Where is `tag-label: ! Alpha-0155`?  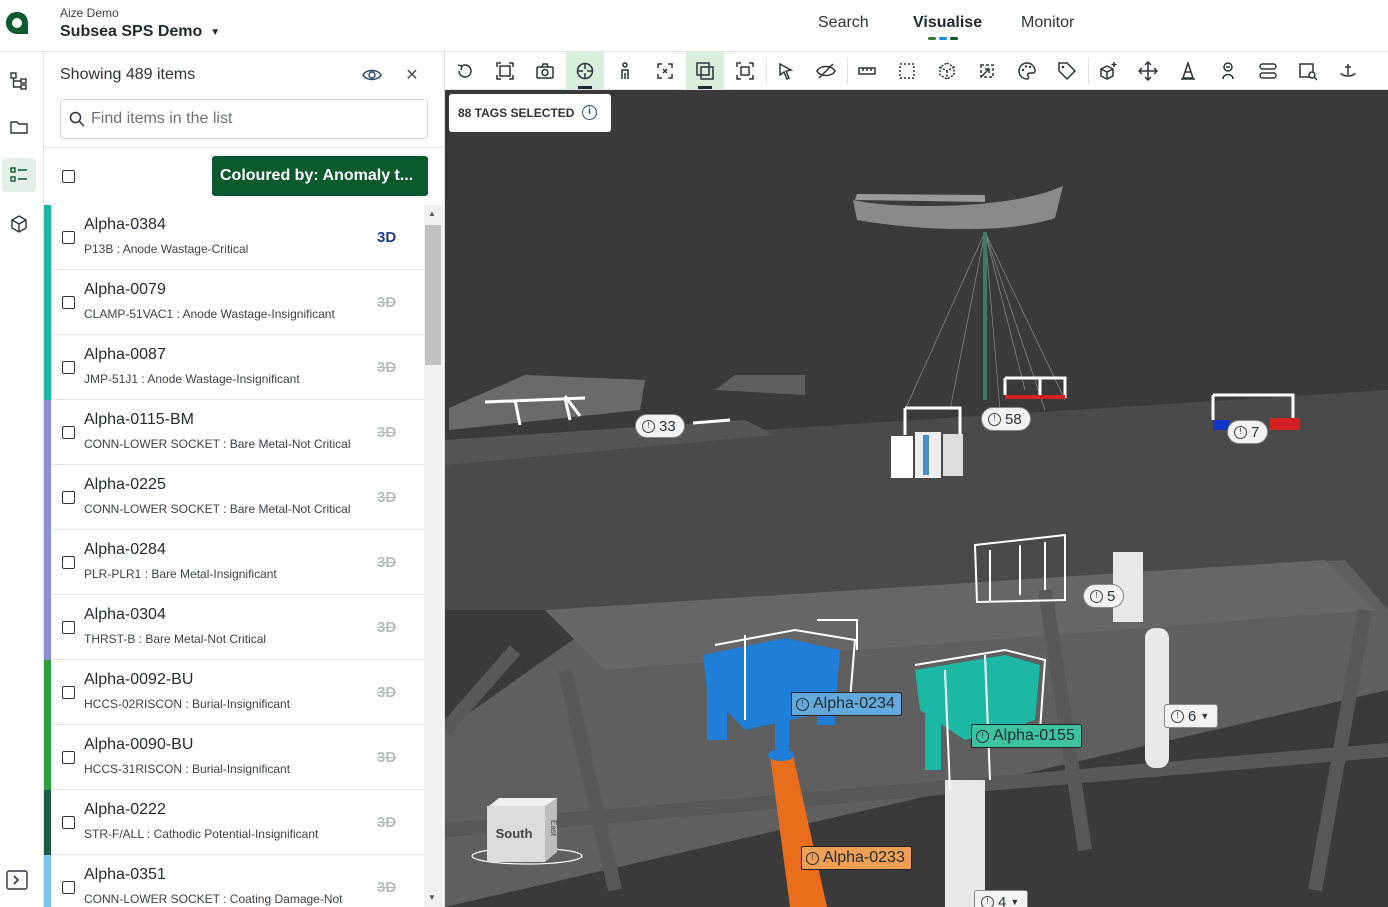
tag-label: ! Alpha-0155 is located at coordinates (1026, 736).